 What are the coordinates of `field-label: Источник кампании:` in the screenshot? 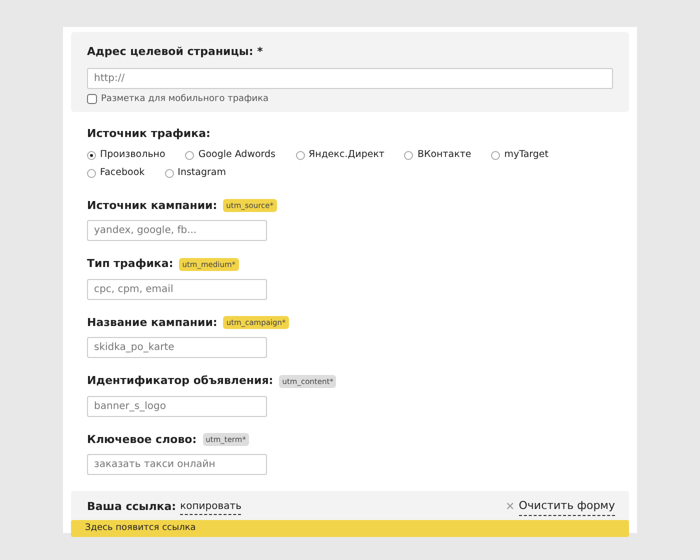 It's located at (152, 206).